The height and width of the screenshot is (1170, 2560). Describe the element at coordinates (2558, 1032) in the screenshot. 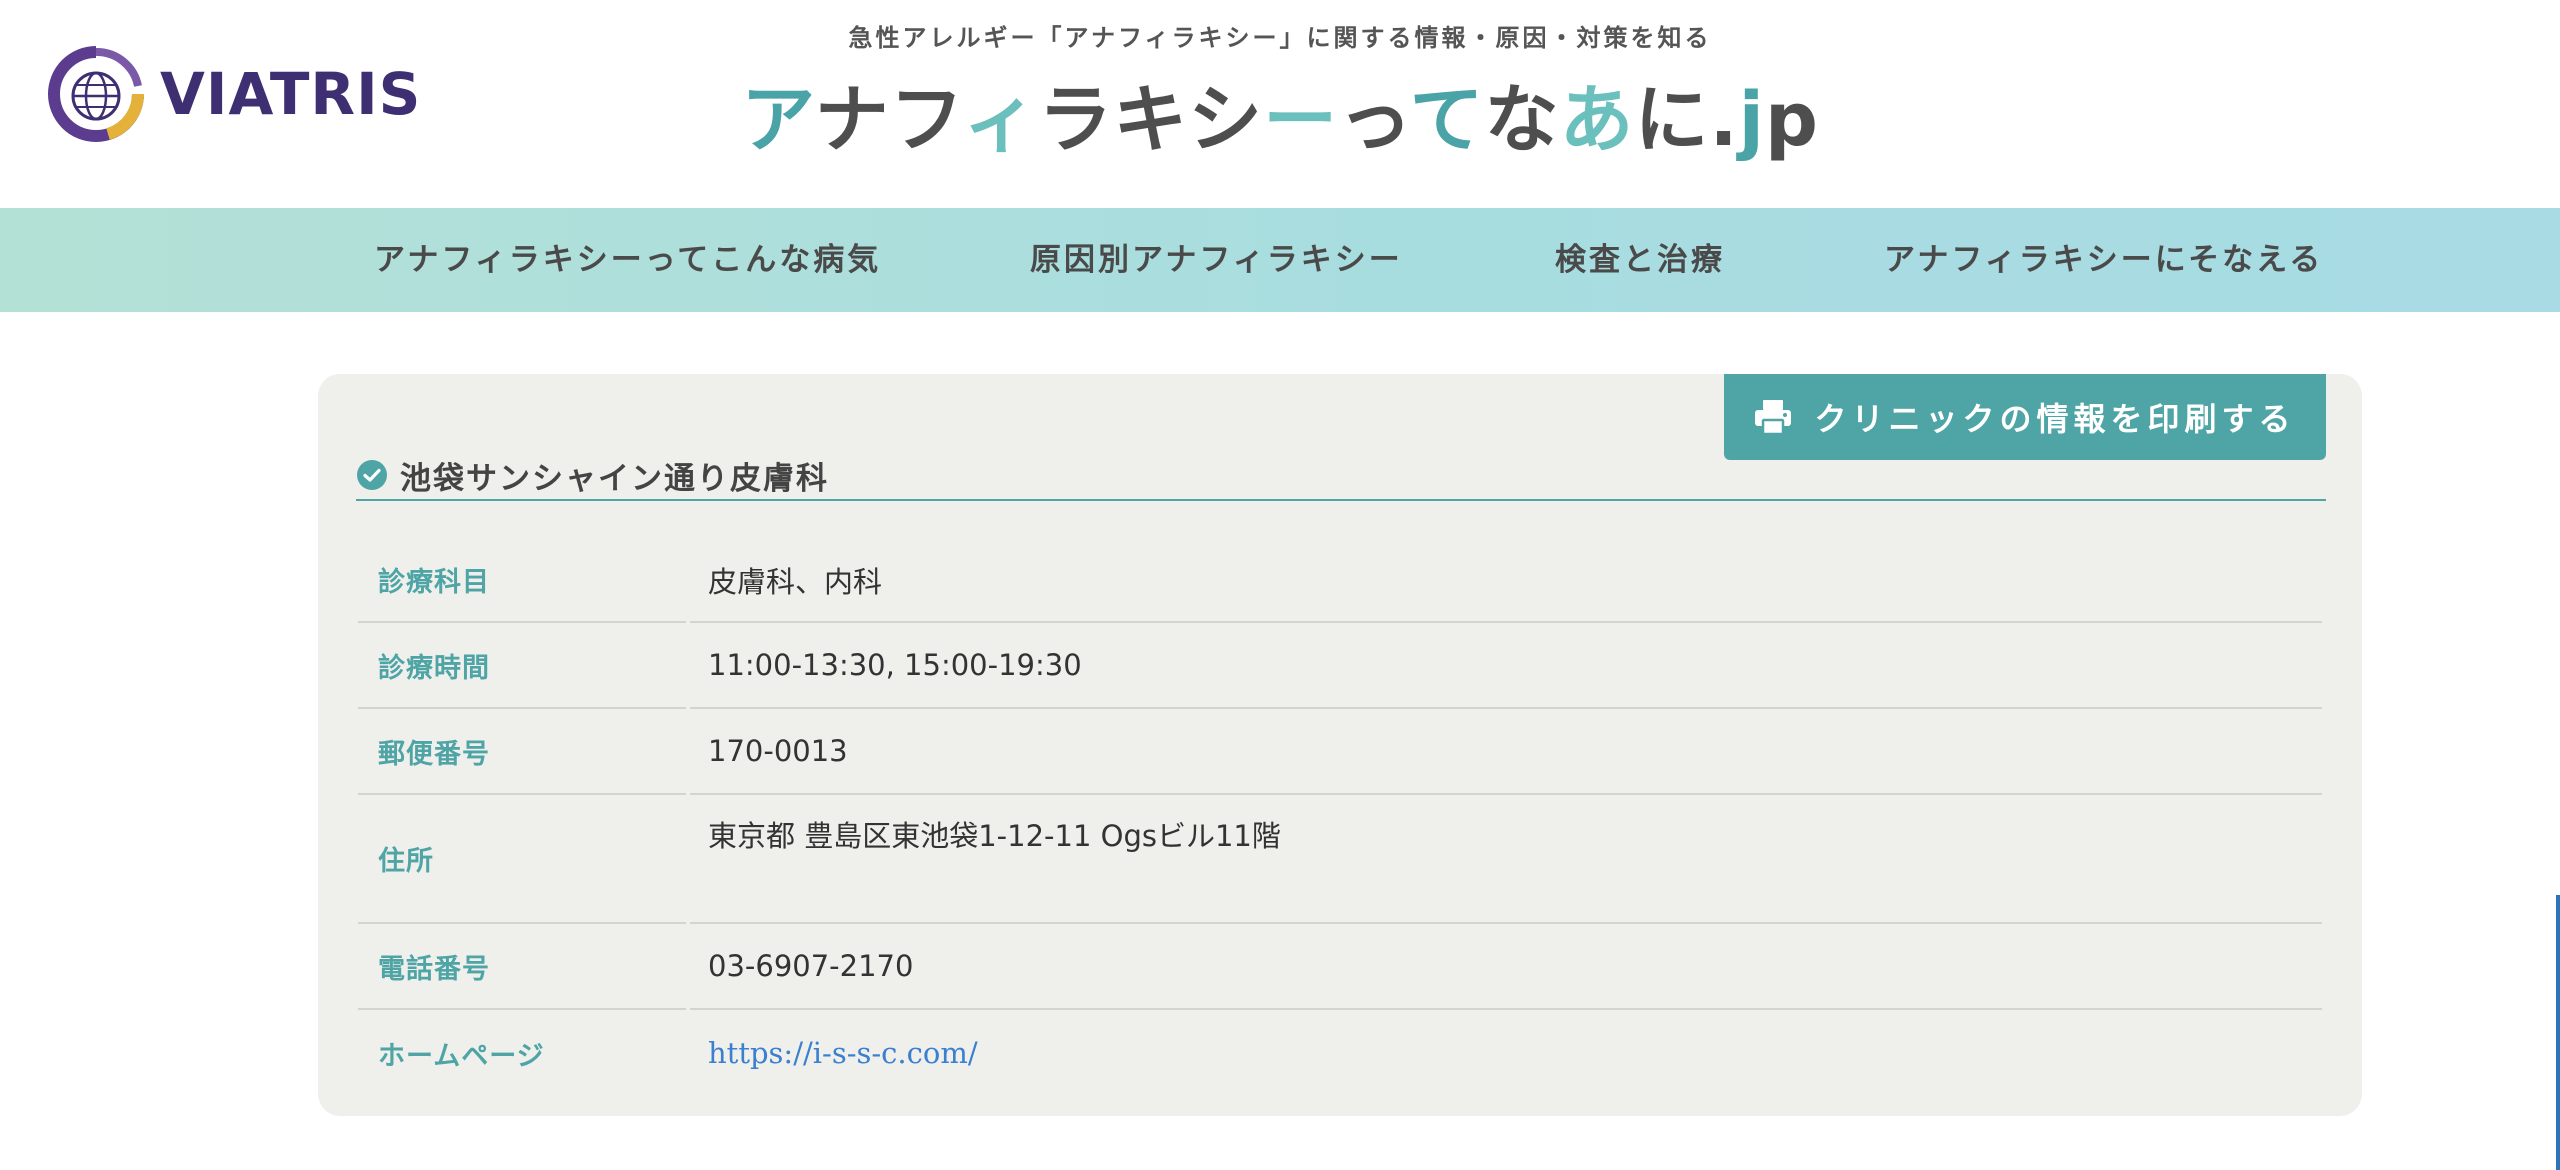

I see `scroll-edge-indicator` at that location.